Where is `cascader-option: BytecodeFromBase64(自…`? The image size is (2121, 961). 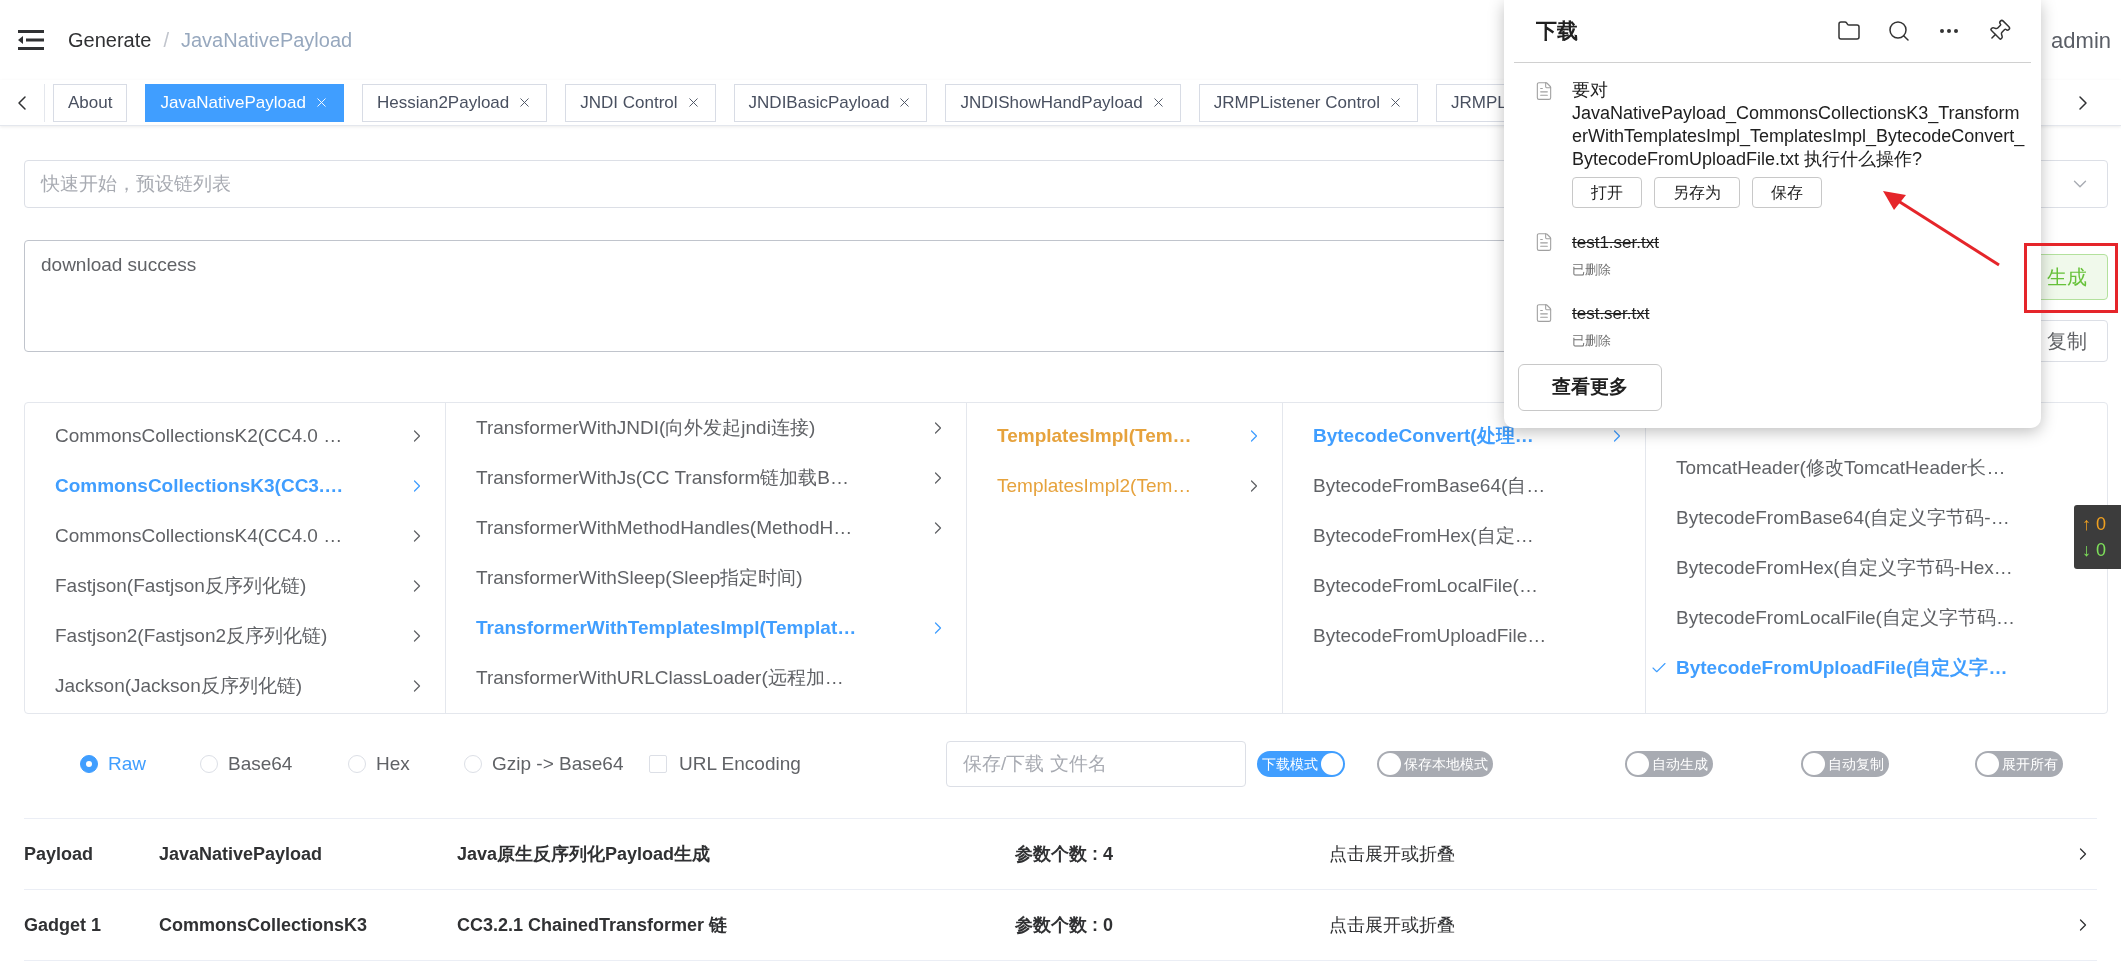 cascader-option: BytecodeFromBase64(自… is located at coordinates (1464, 486).